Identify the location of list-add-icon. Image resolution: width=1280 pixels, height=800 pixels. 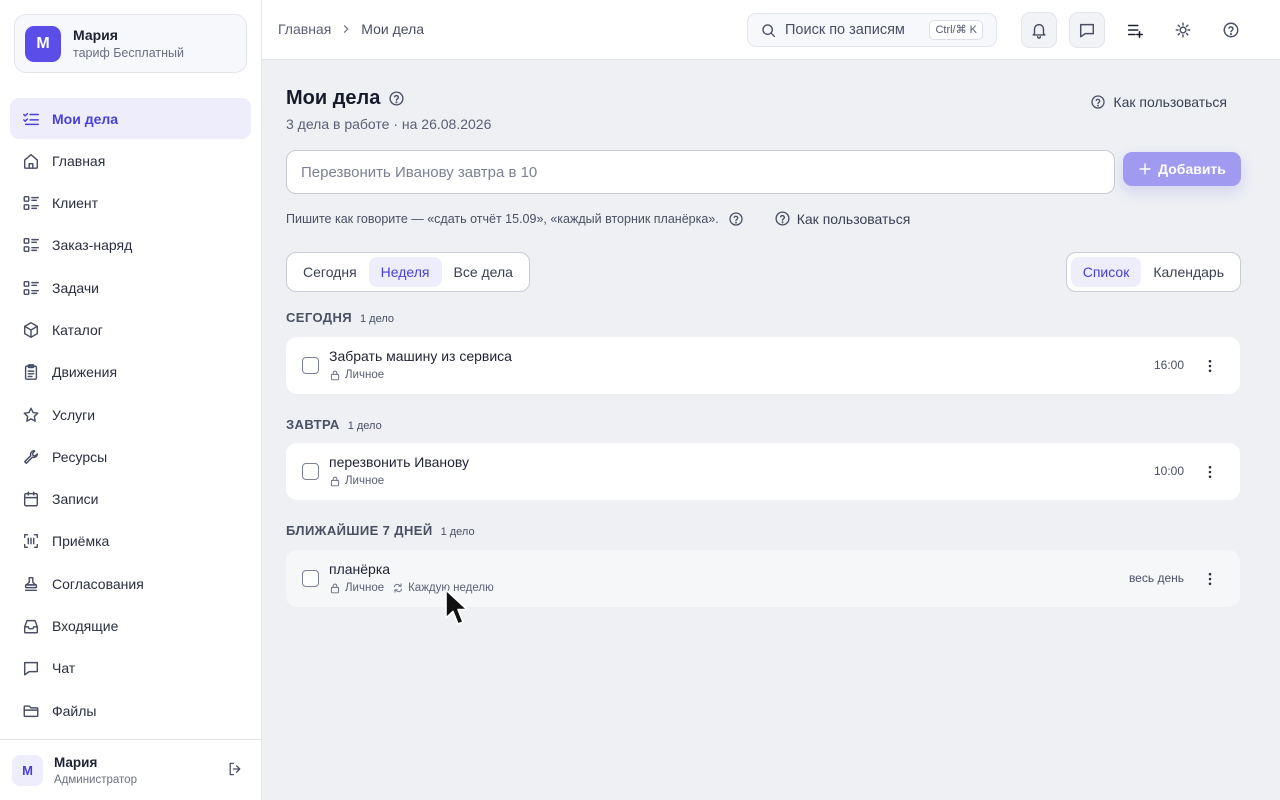
(1135, 31).